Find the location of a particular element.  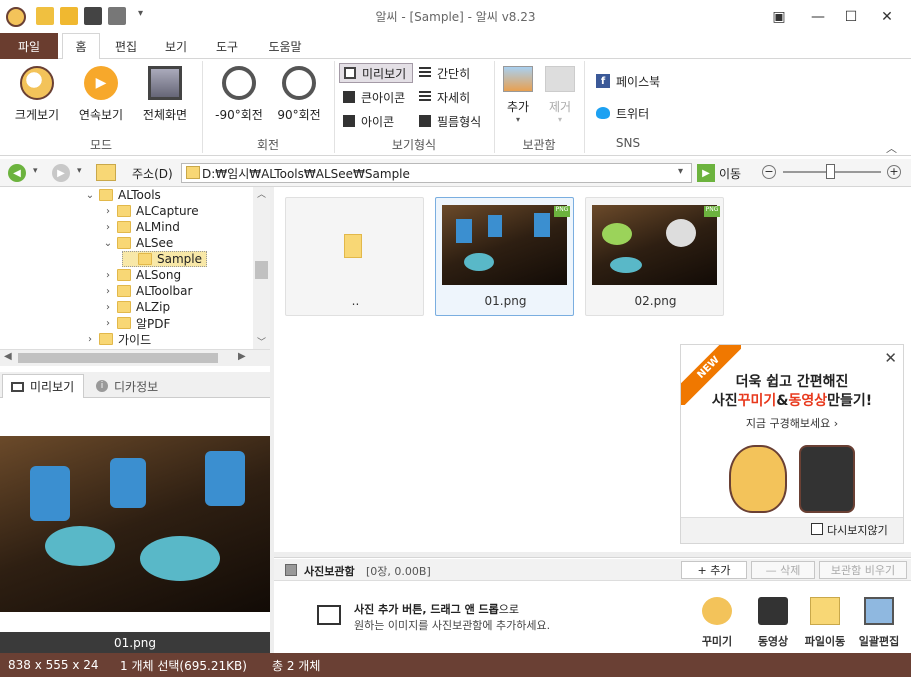

fullscreen-button: 전체화면 is located at coordinates (165, 94).